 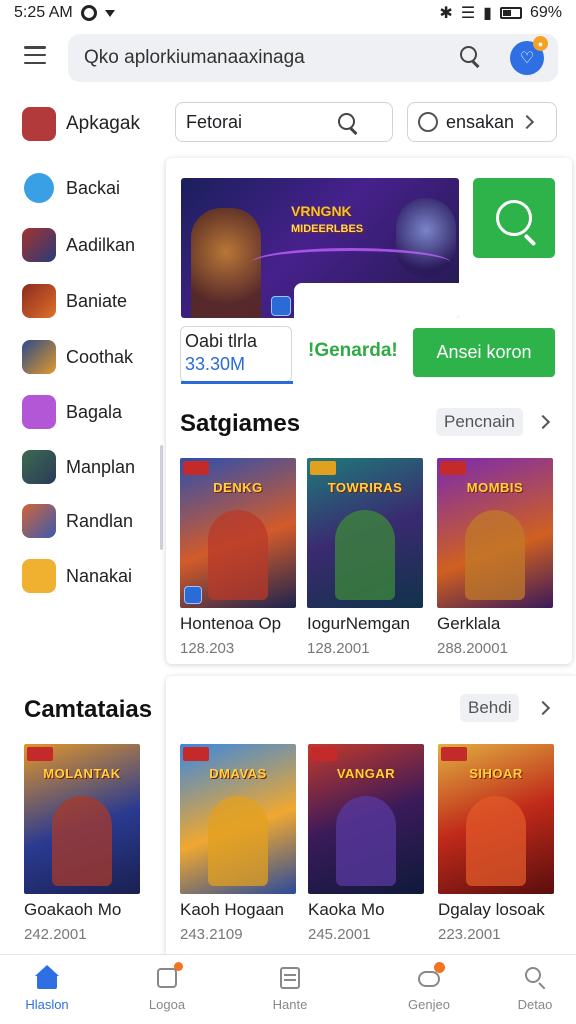 What do you see at coordinates (221, 341) in the screenshot?
I see `stat-label: Oabi tlrla` at bounding box center [221, 341].